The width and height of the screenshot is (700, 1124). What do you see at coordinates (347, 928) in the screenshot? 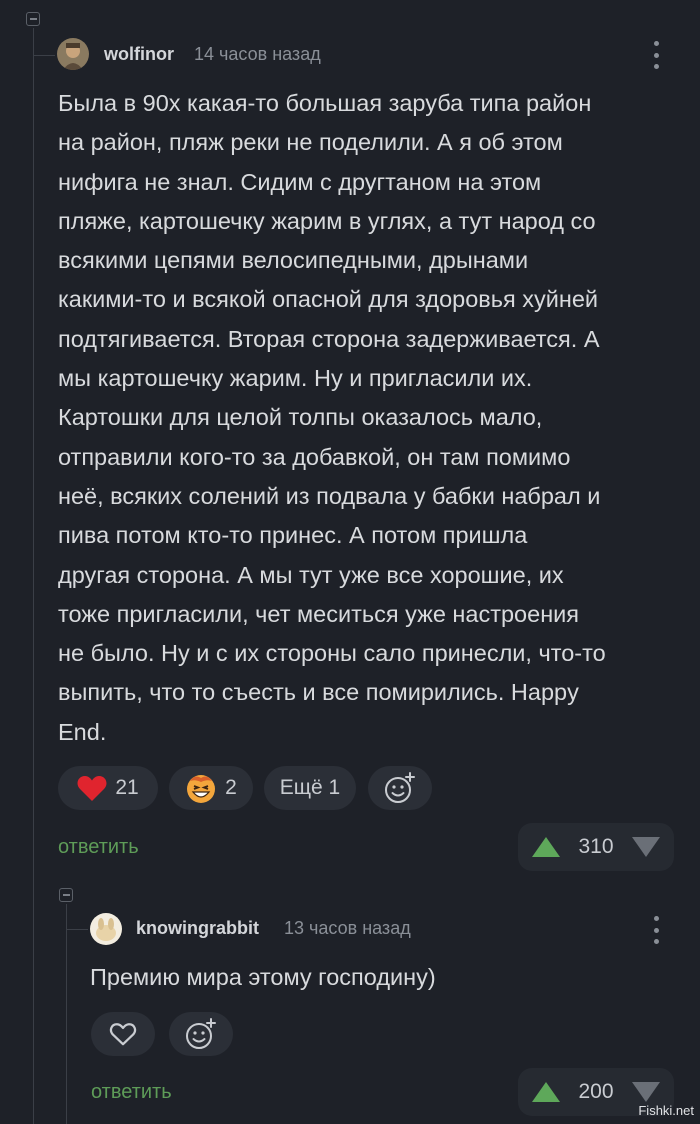
I see `reply-timestamp: 13 часов назад` at bounding box center [347, 928].